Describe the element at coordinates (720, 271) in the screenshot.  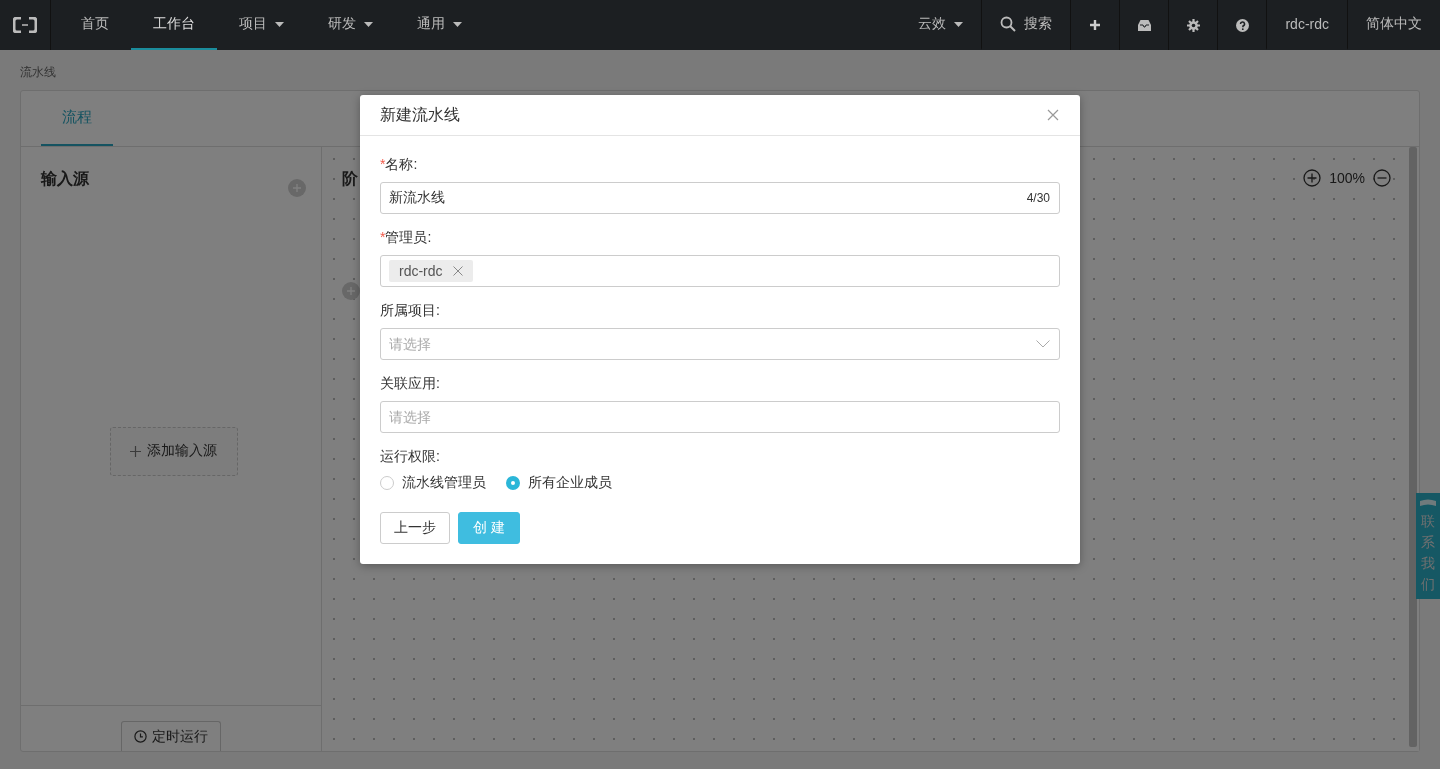
I see `admin-field: rdc-rdc` at that location.